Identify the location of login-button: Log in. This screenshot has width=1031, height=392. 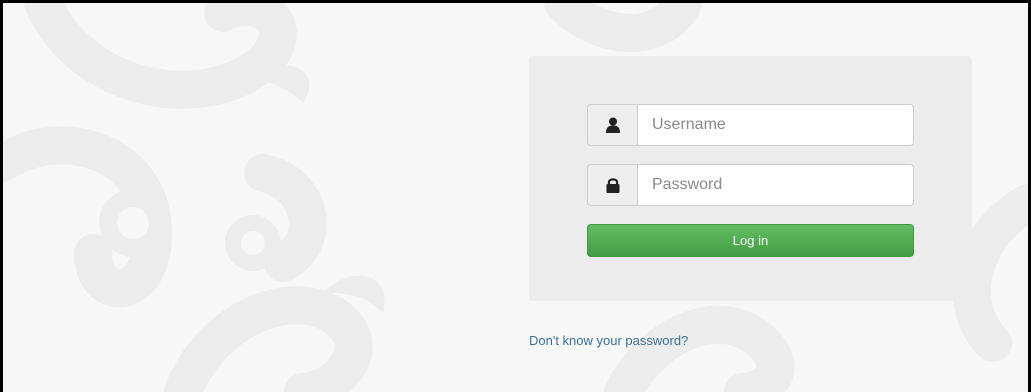
(750, 240).